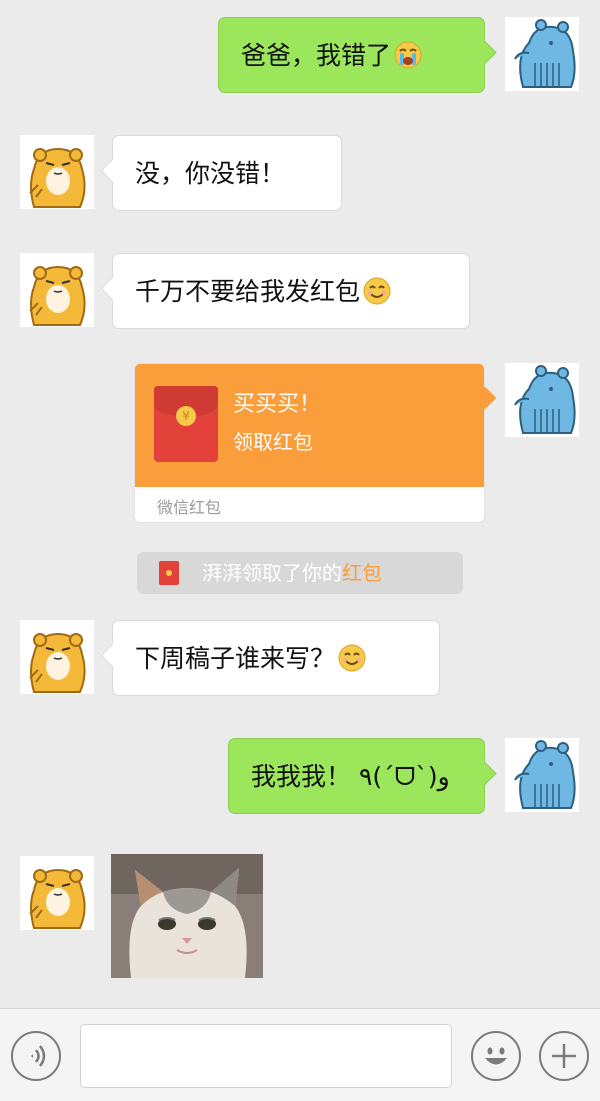 Image resolution: width=600 pixels, height=1101 pixels. I want to click on red-envelope-icon: ¥, so click(186, 424).